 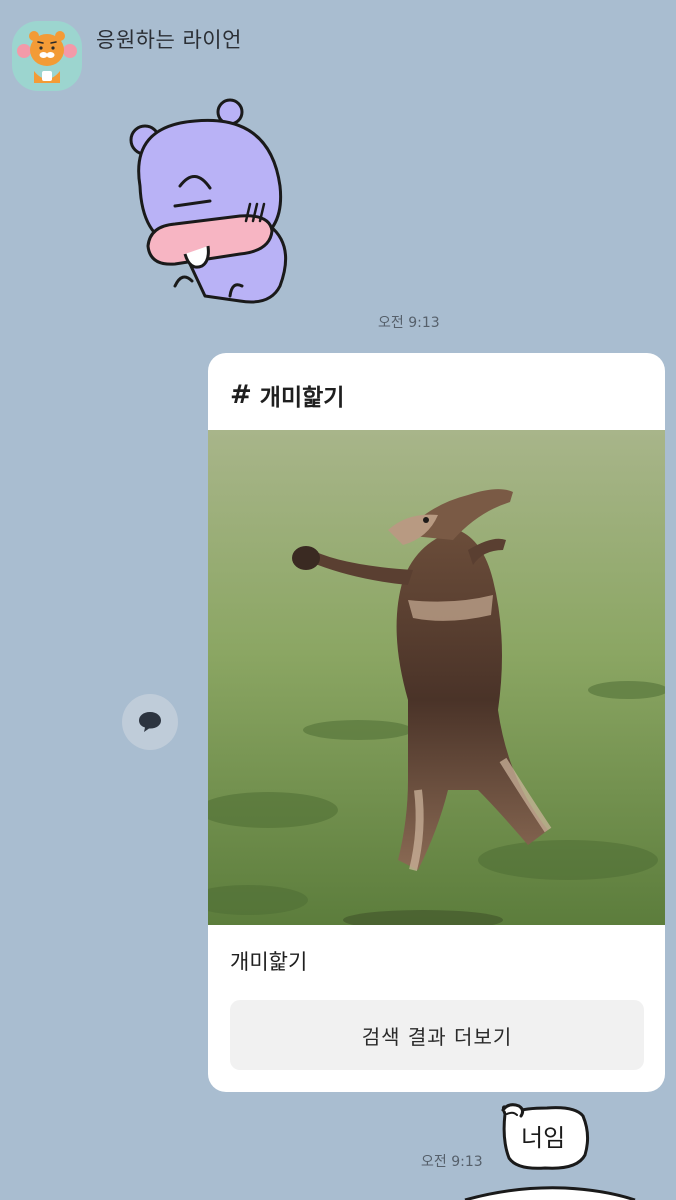 I want to click on search-tag: 개미핥기, so click(x=302, y=398).